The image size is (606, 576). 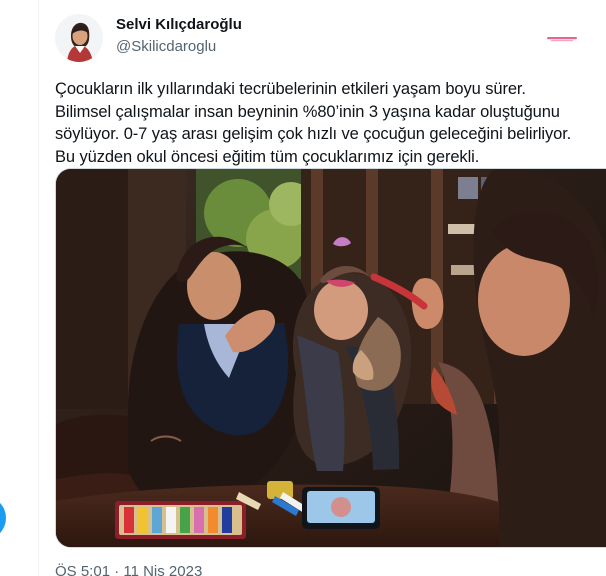 I want to click on avatar-icon, so click(x=79, y=38).